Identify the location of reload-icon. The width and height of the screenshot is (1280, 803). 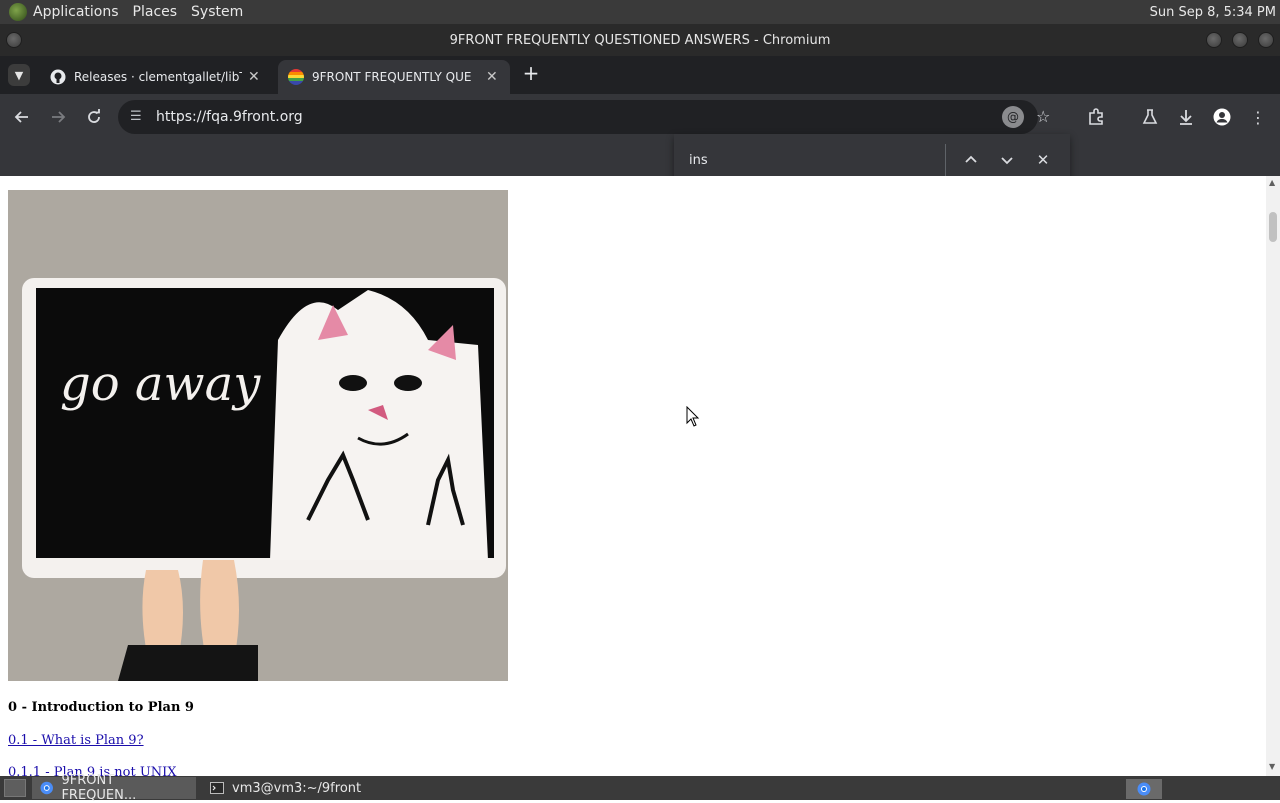
(94, 116).